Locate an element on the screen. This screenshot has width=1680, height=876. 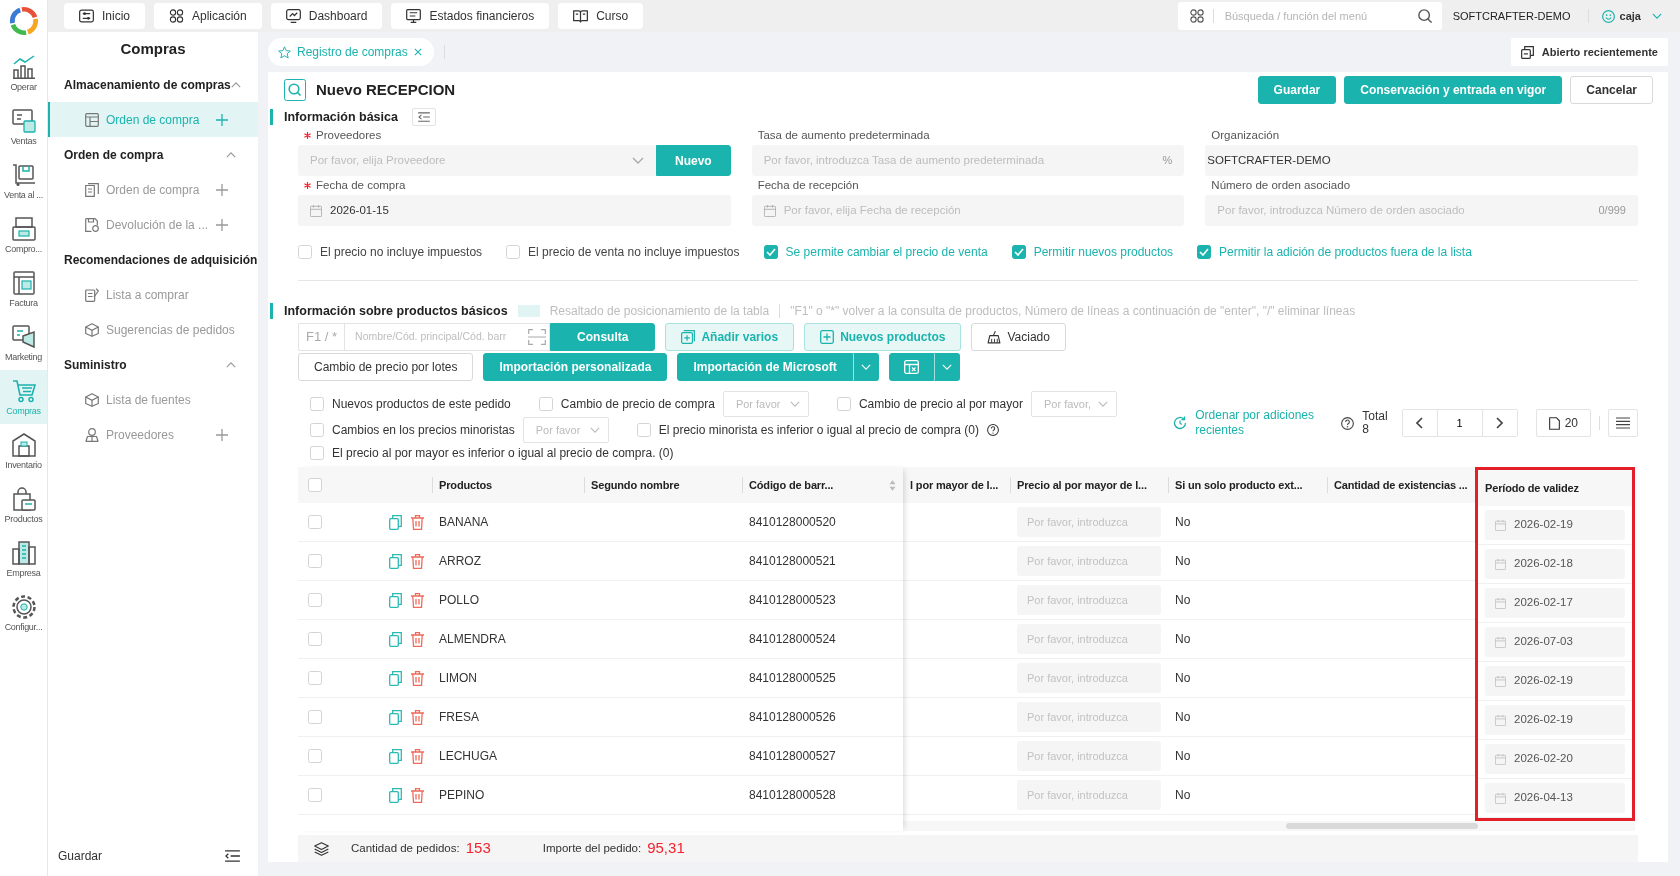
help-icon is located at coordinates (1348, 423).